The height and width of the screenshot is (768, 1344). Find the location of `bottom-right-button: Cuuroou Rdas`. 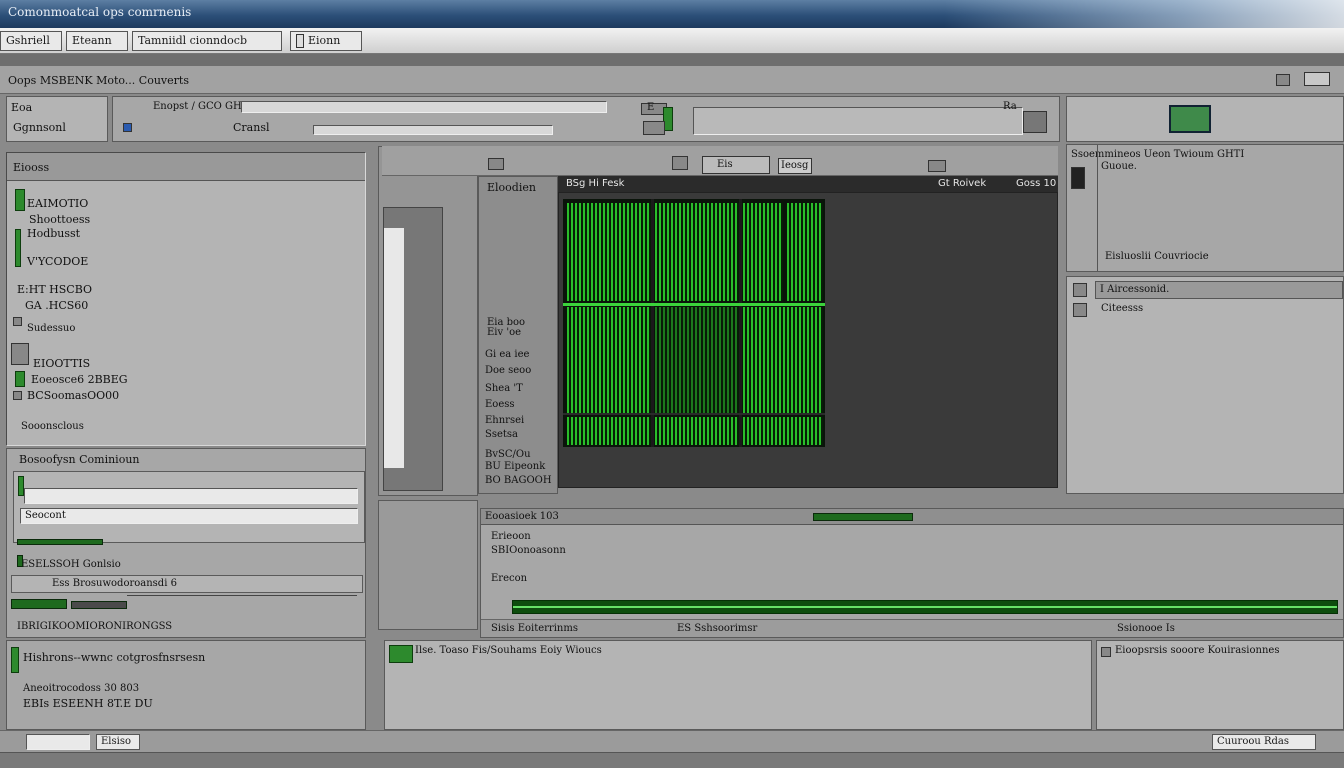

bottom-right-button: Cuuroou Rdas is located at coordinates (1264, 742).